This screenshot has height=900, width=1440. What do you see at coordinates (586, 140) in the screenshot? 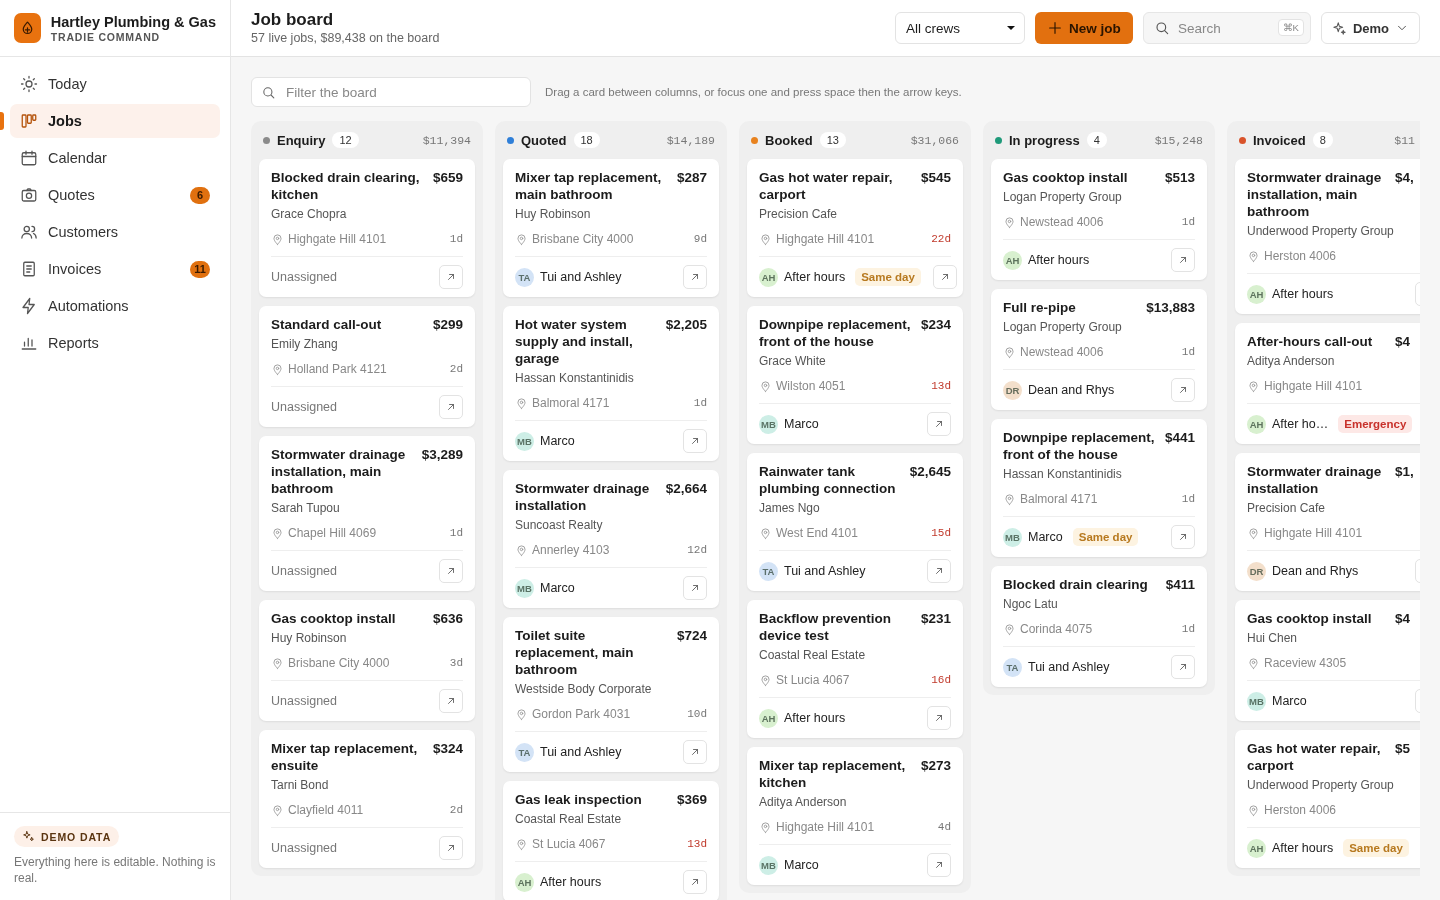
I see `column-count: 18` at bounding box center [586, 140].